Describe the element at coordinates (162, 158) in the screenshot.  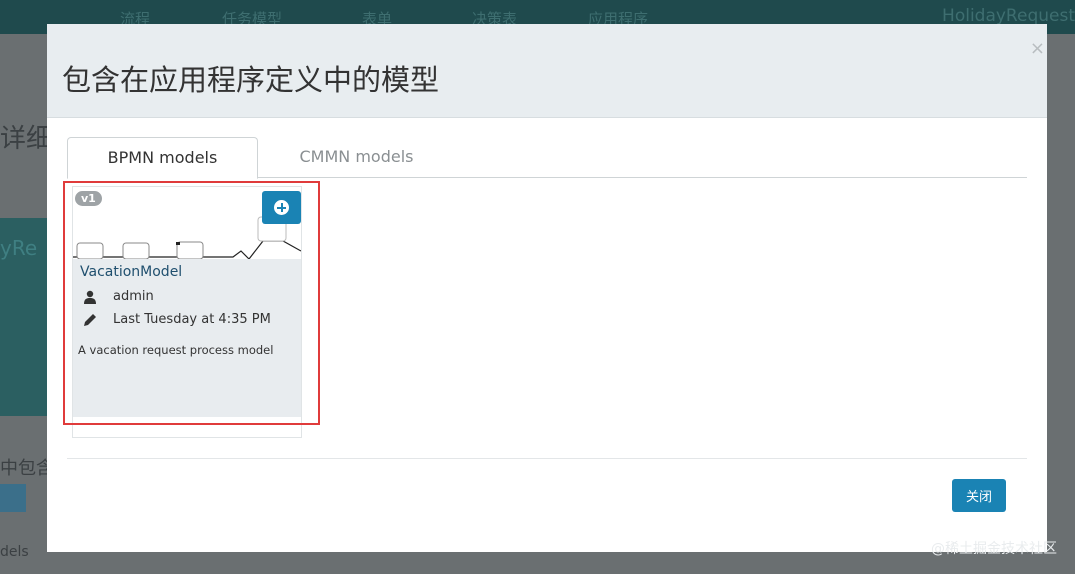
I see `tab-bpmn-models: BPMN models` at that location.